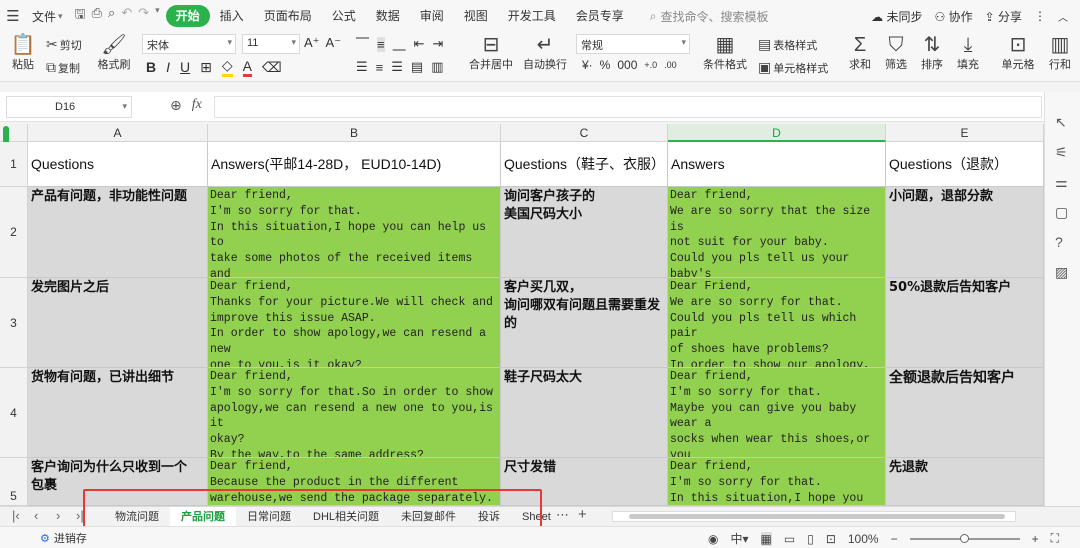 The width and height of the screenshot is (1080, 548). What do you see at coordinates (964, 538) in the screenshot?
I see `zoom-slider` at bounding box center [964, 538].